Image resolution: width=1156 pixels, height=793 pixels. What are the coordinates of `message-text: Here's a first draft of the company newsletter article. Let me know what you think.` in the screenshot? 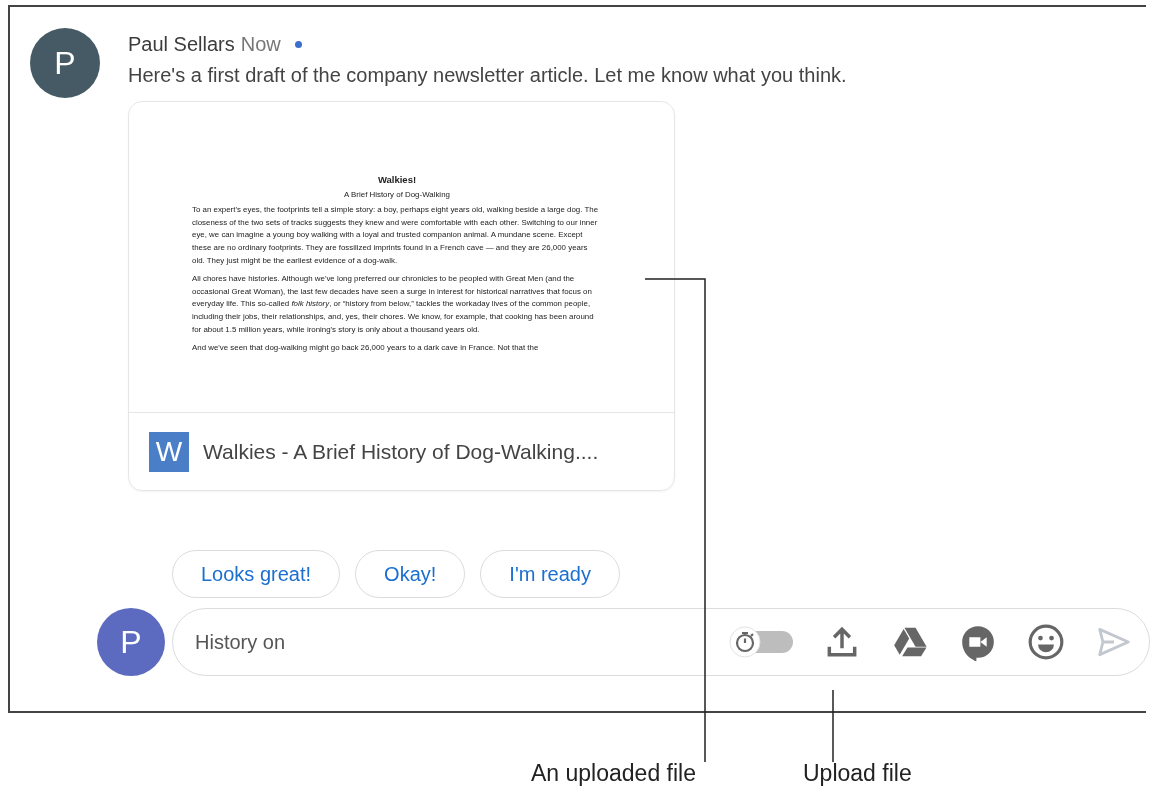 It's located at (487, 75).